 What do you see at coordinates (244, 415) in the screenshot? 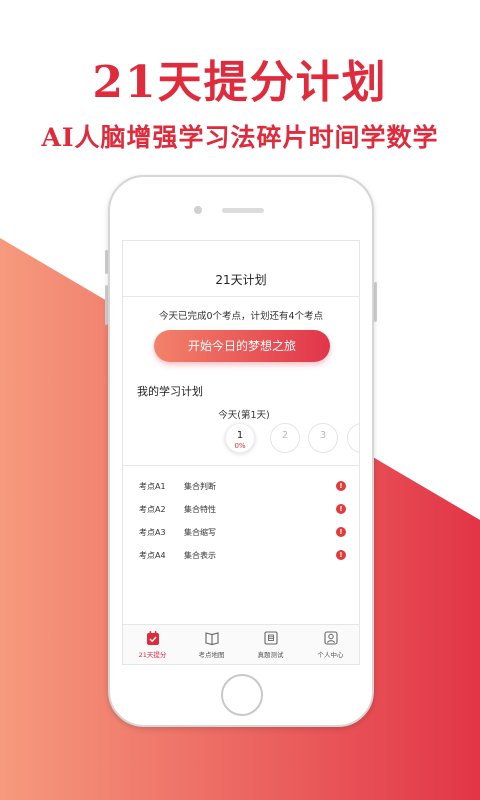
I see `today-label: 今天(第1天)` at bounding box center [244, 415].